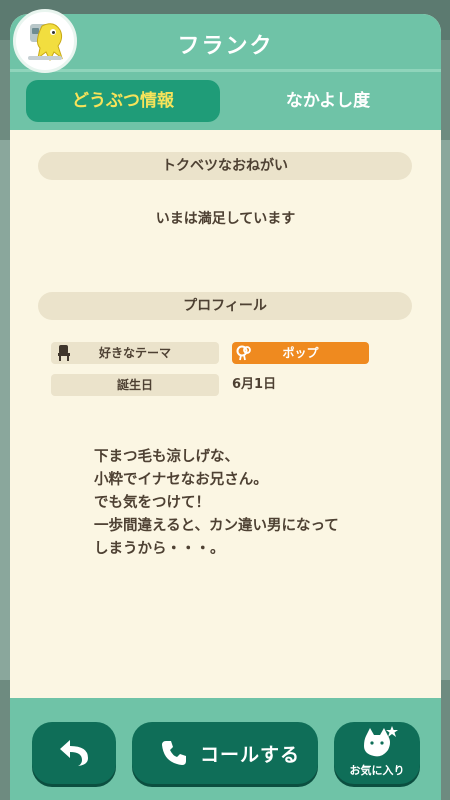 The width and height of the screenshot is (450, 800). What do you see at coordinates (328, 101) in the screenshot?
I see `tab-friendship: なかよし度` at bounding box center [328, 101].